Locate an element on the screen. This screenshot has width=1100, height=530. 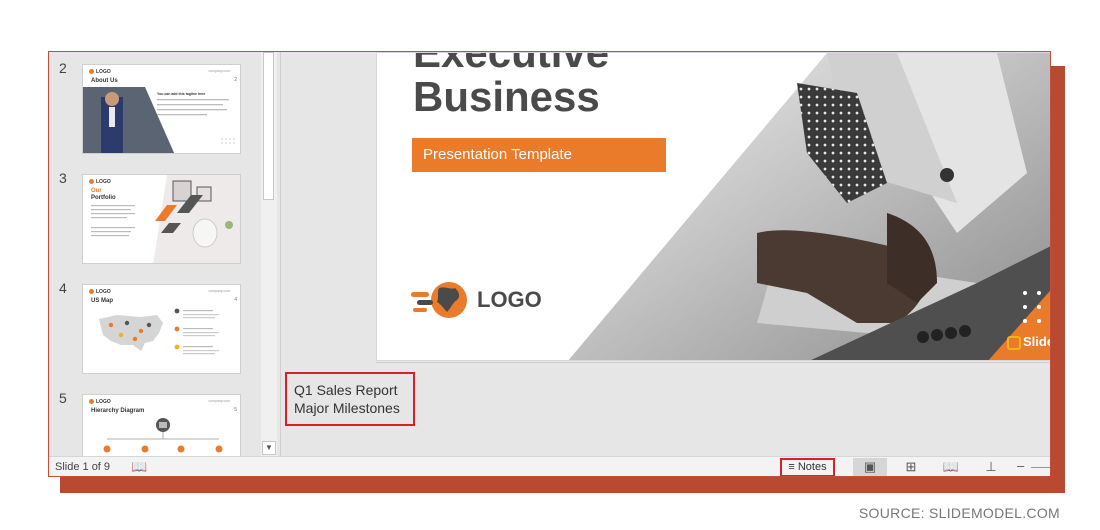
slide-show-icon: ⊥ is located at coordinates (991, 467).